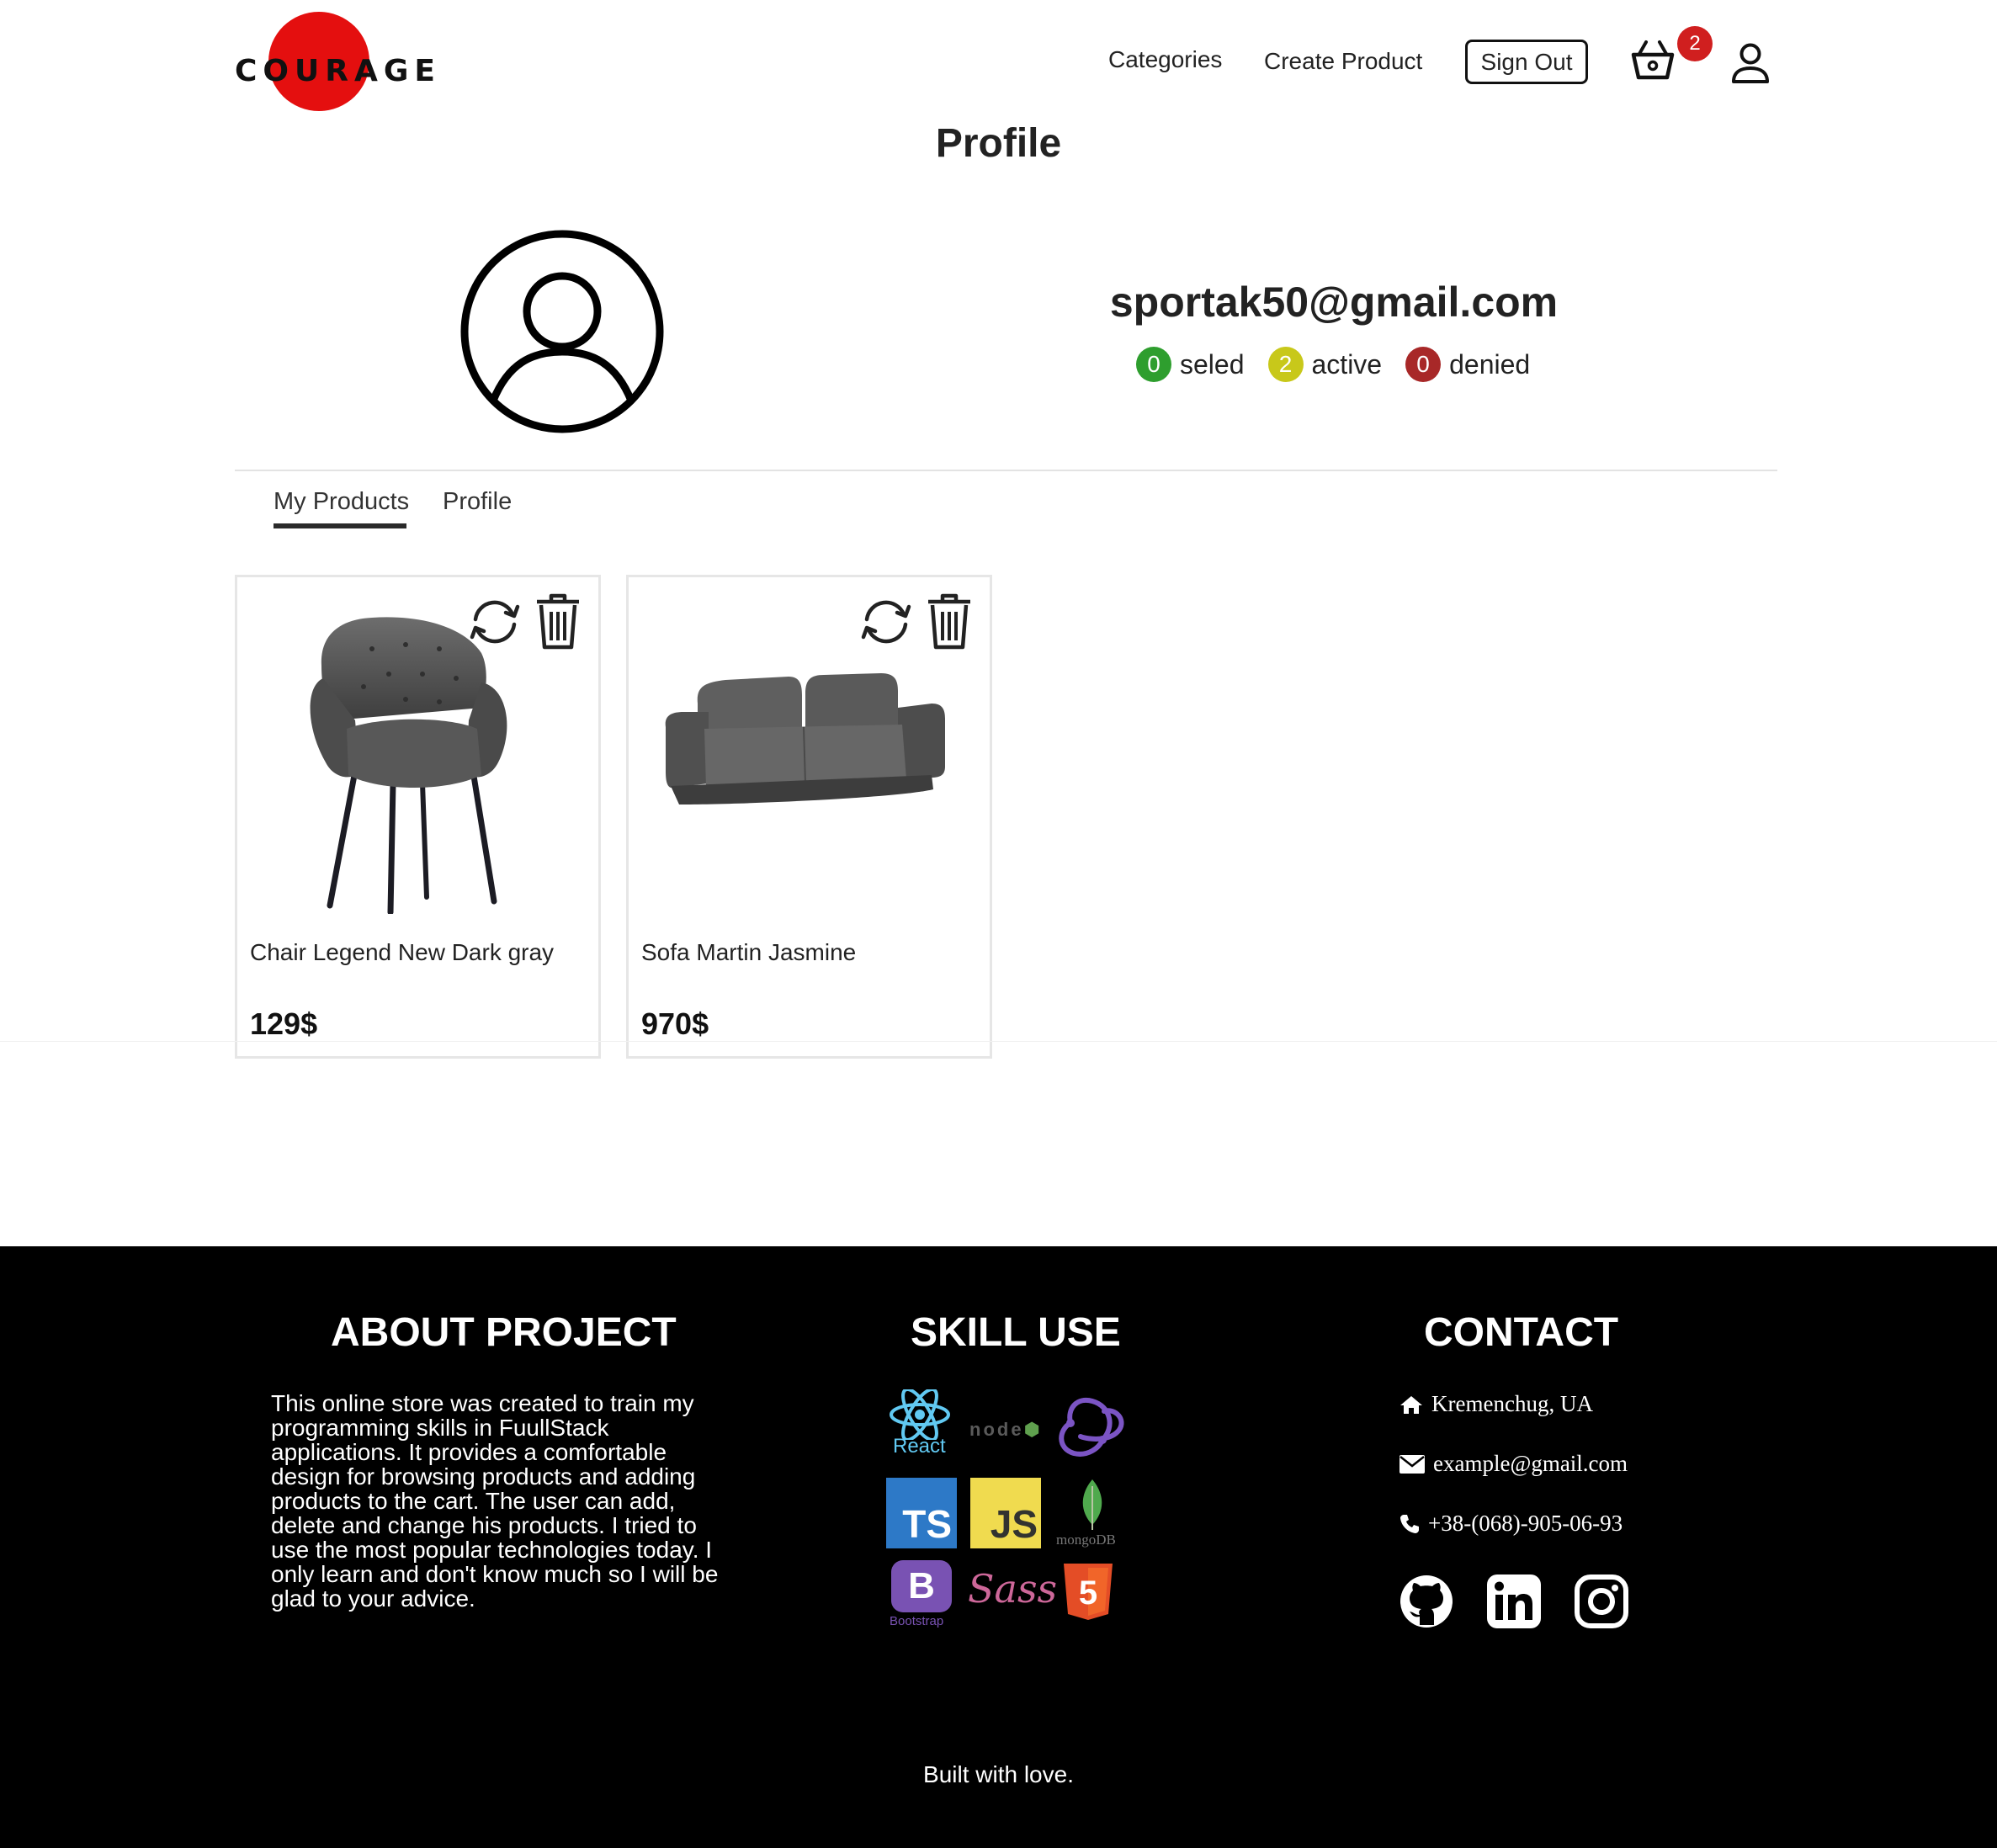 The width and height of the screenshot is (1997, 1848). I want to click on built-with-love: Built with love., so click(998, 1774).